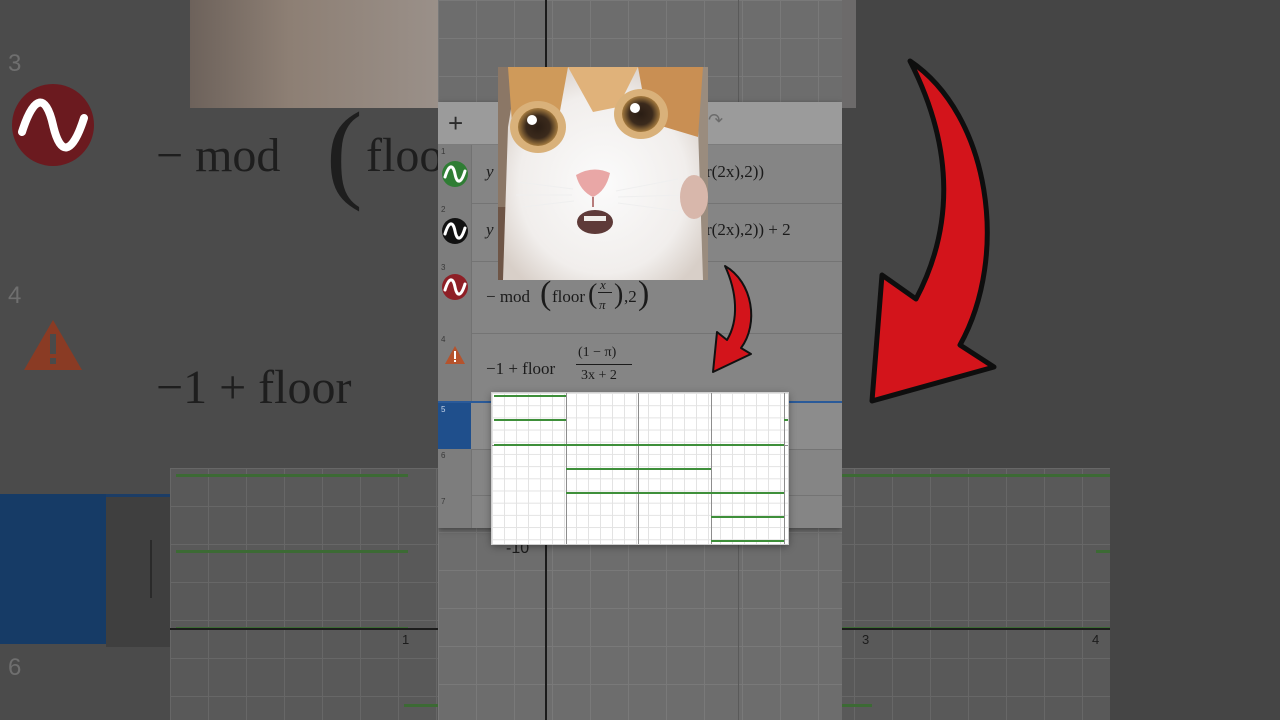 Image resolution: width=1280 pixels, height=720 pixels. What do you see at coordinates (521, 368) in the screenshot?
I see `floor-expression-text: −1 + floor` at bounding box center [521, 368].